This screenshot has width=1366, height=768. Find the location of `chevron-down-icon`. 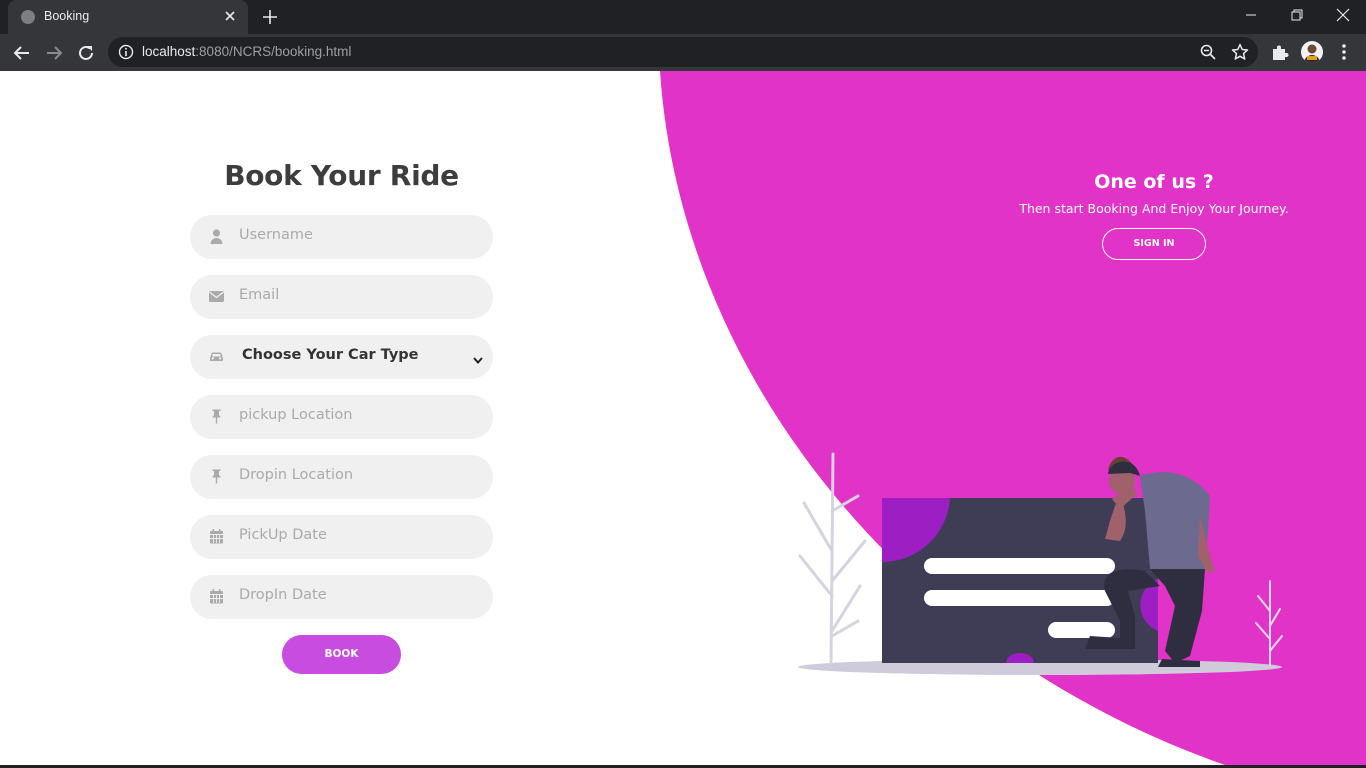

chevron-down-icon is located at coordinates (478, 358).